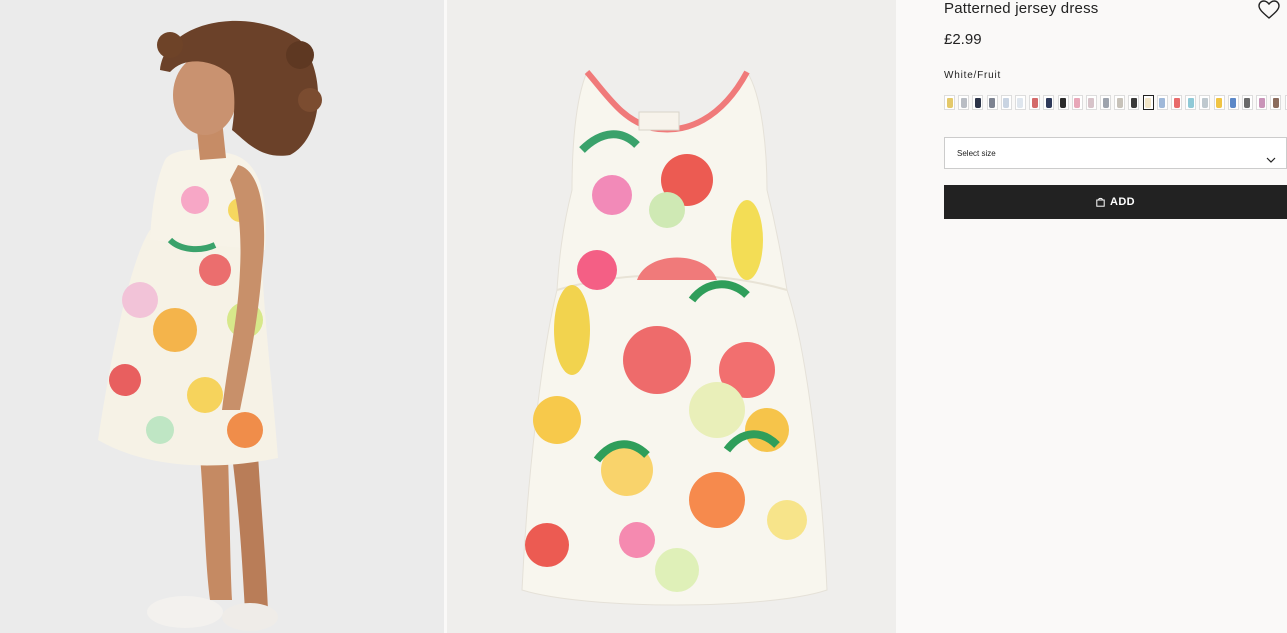 The image size is (1287, 633). Describe the element at coordinates (1115, 153) in the screenshot. I see `size-select: Select size` at that location.